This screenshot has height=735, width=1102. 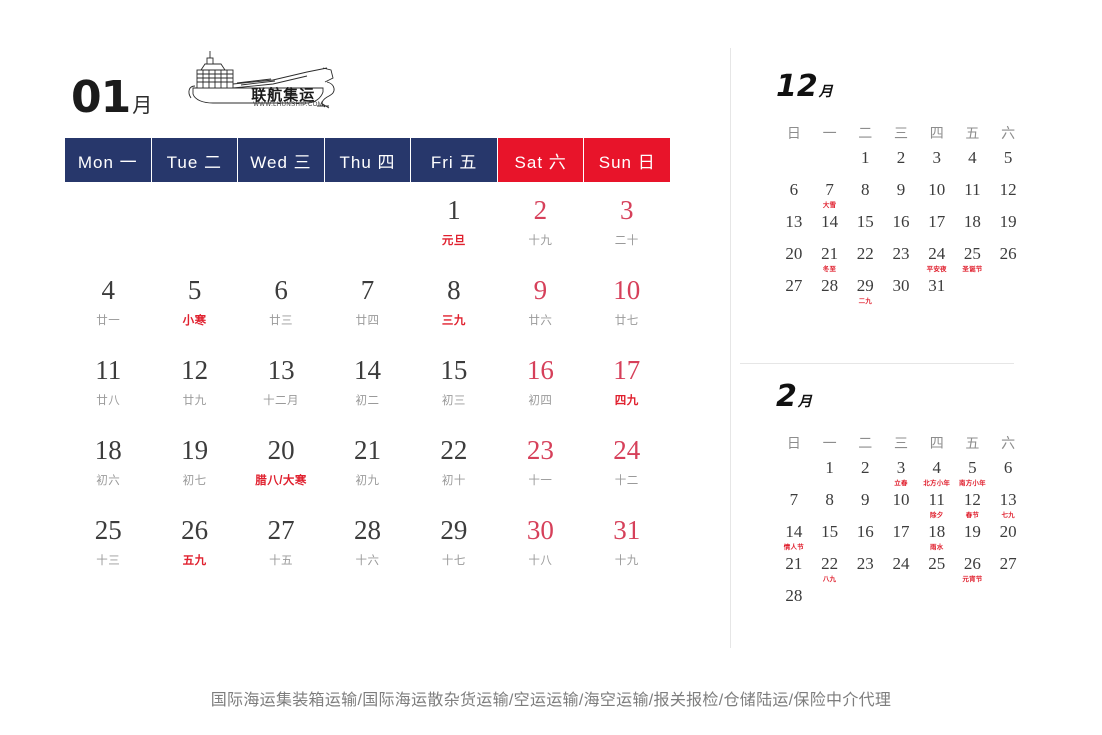 I want to click on mini-day-cell: 3, so click(x=937, y=164).